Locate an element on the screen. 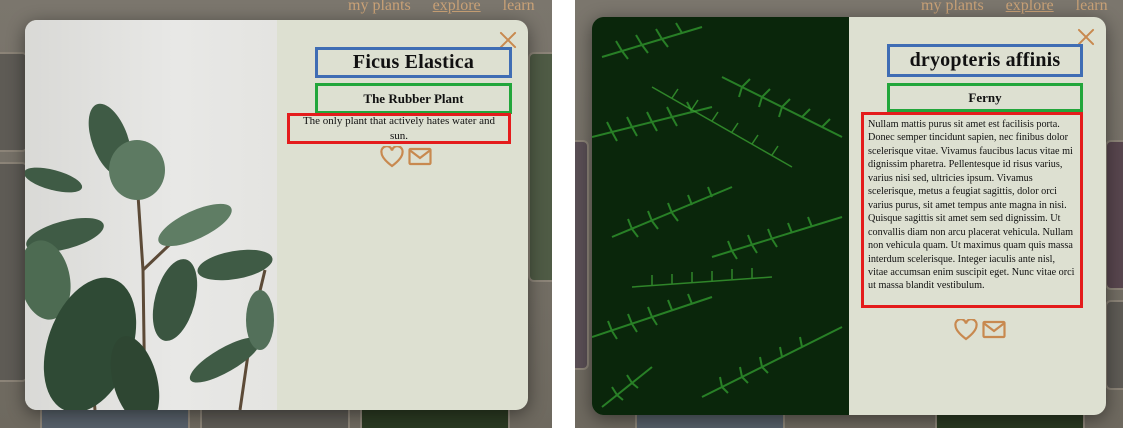  plant-title: dryopteris affinis is located at coordinates (985, 60).